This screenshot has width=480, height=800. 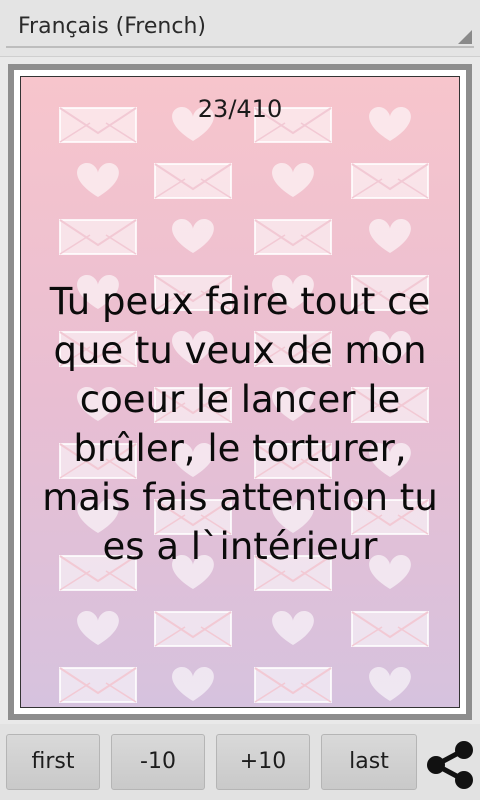 I want to click on last-button: last, so click(x=369, y=762).